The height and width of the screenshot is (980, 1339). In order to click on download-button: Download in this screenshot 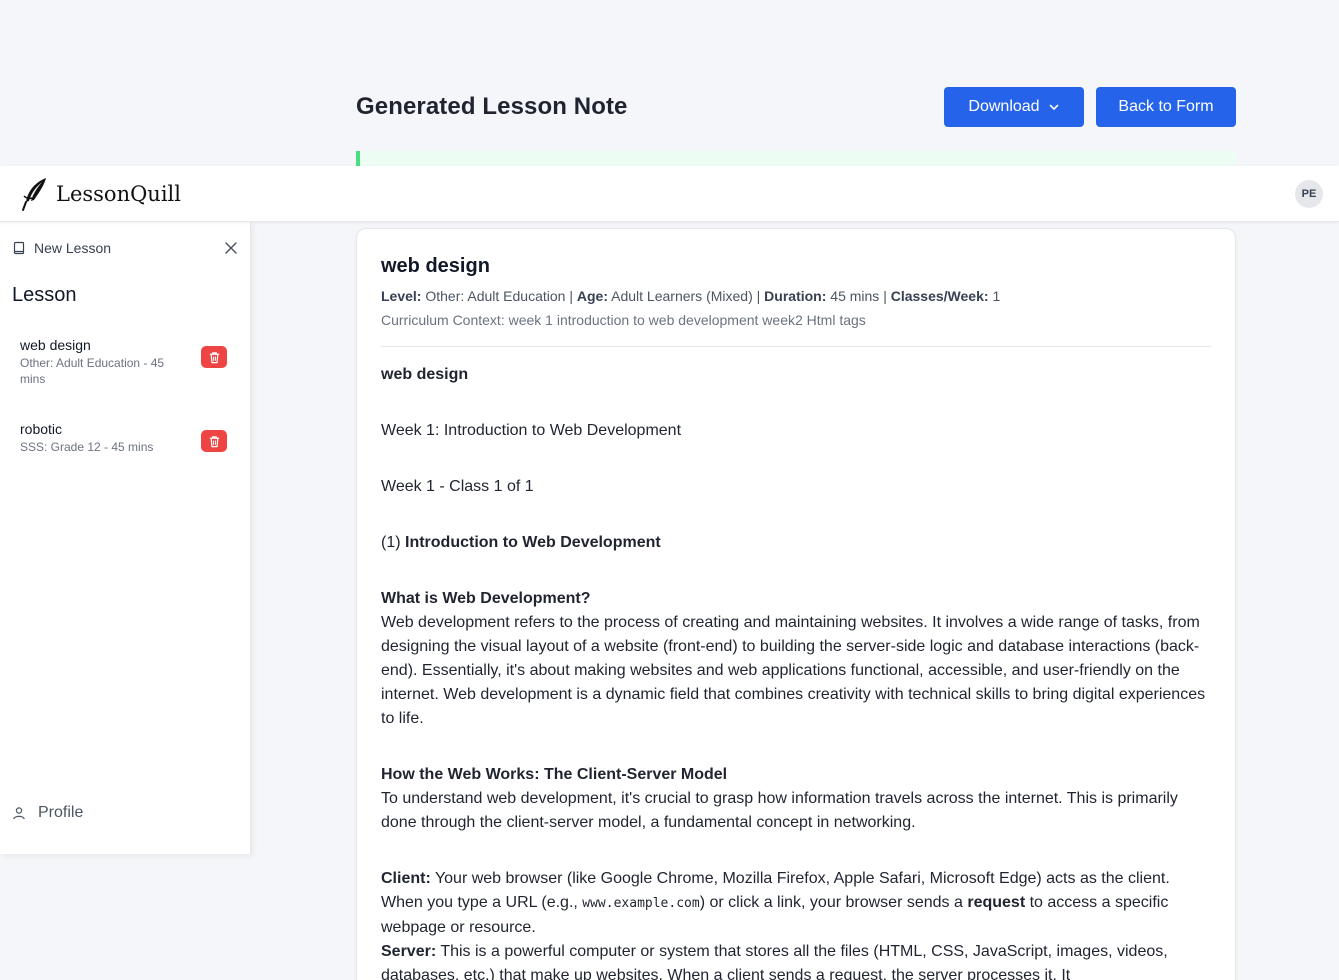, I will do `click(1014, 107)`.